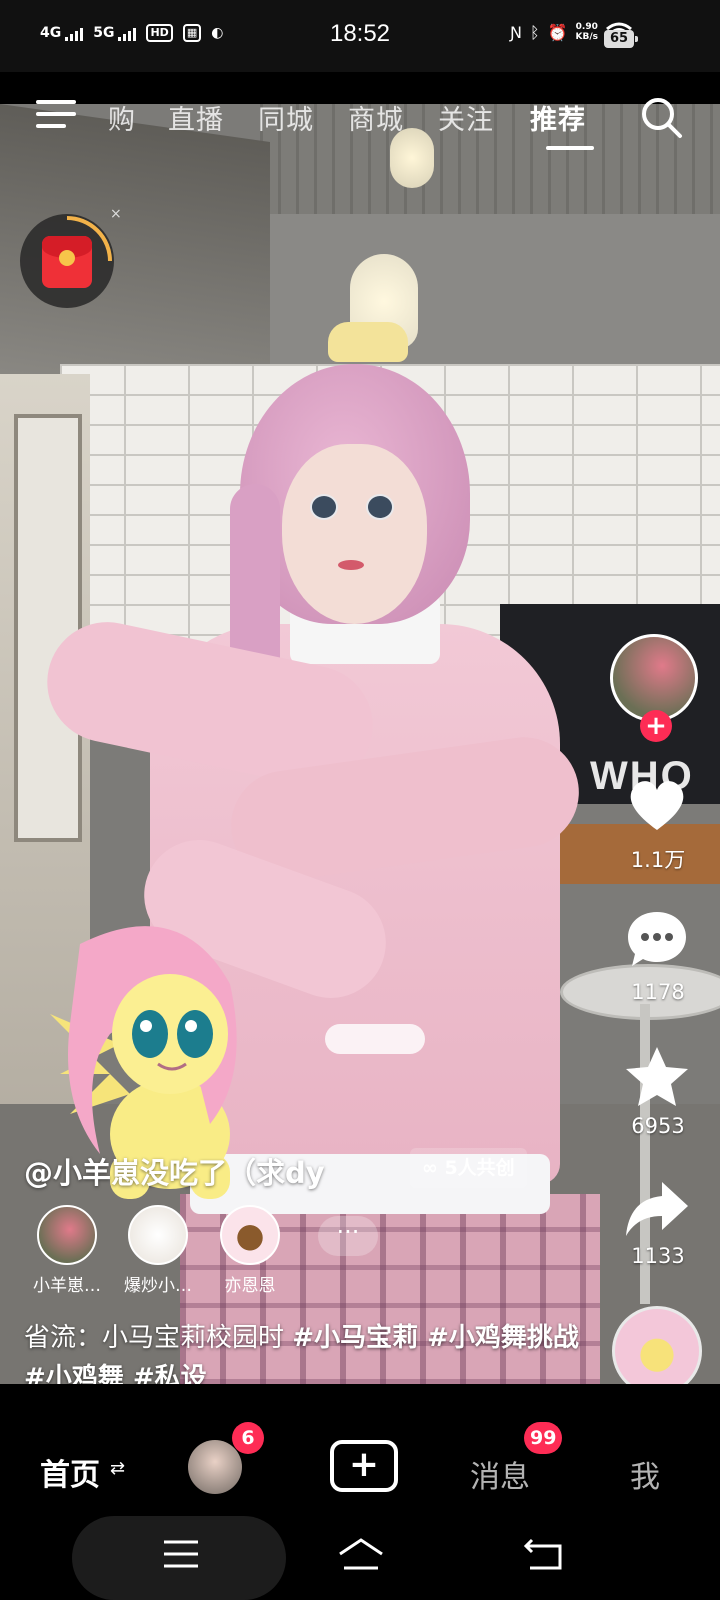 The height and width of the screenshot is (1600, 720). I want to click on status-bar: 4G 5G HD ▦ ◐ 18:52 Ɲ ᛒ ⏰ 0.90 KB/s 65, so click(360, 36).